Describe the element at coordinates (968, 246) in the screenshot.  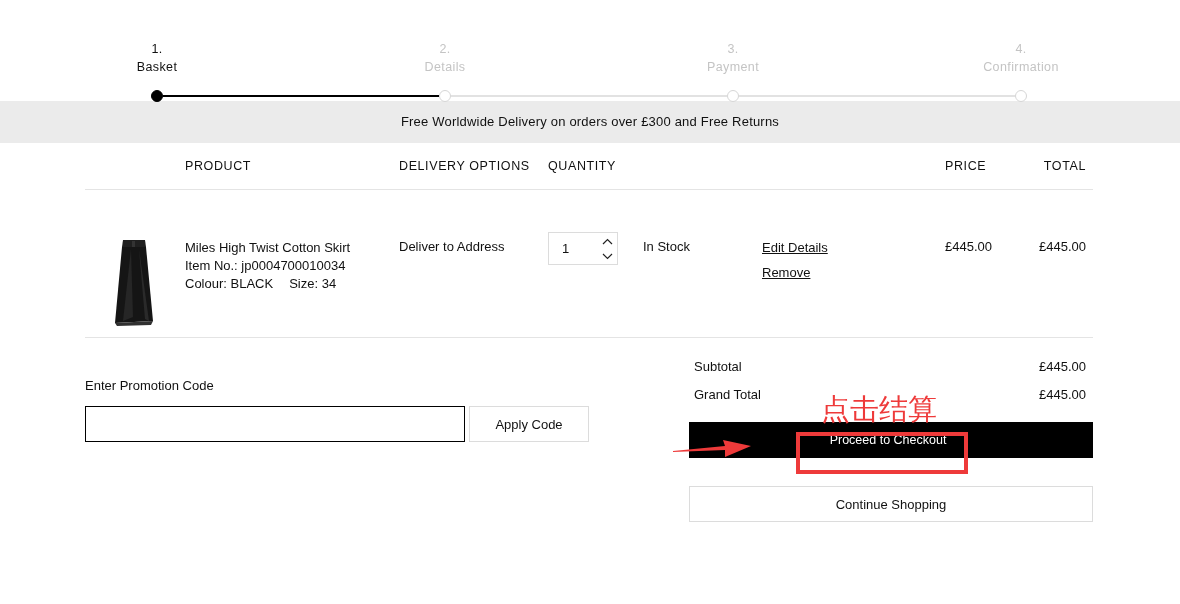
I see `price: £445.00` at that location.